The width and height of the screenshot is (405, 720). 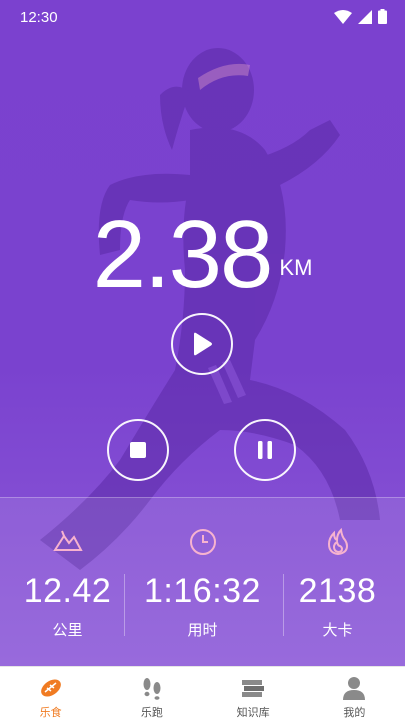 What do you see at coordinates (354, 688) in the screenshot?
I see `user-icon` at bounding box center [354, 688].